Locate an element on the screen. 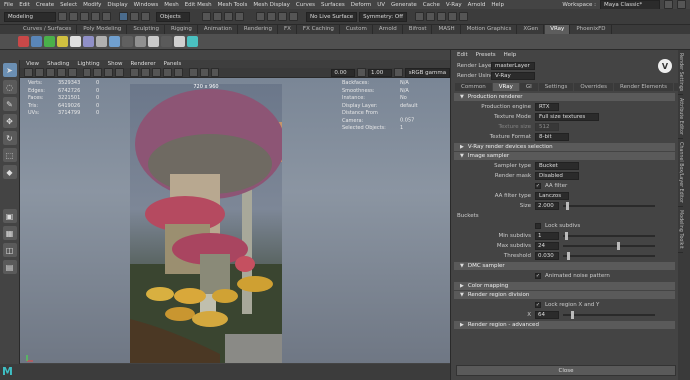 The height and width of the screenshot is (380, 690). size-field: 2.000 is located at coordinates (547, 206).